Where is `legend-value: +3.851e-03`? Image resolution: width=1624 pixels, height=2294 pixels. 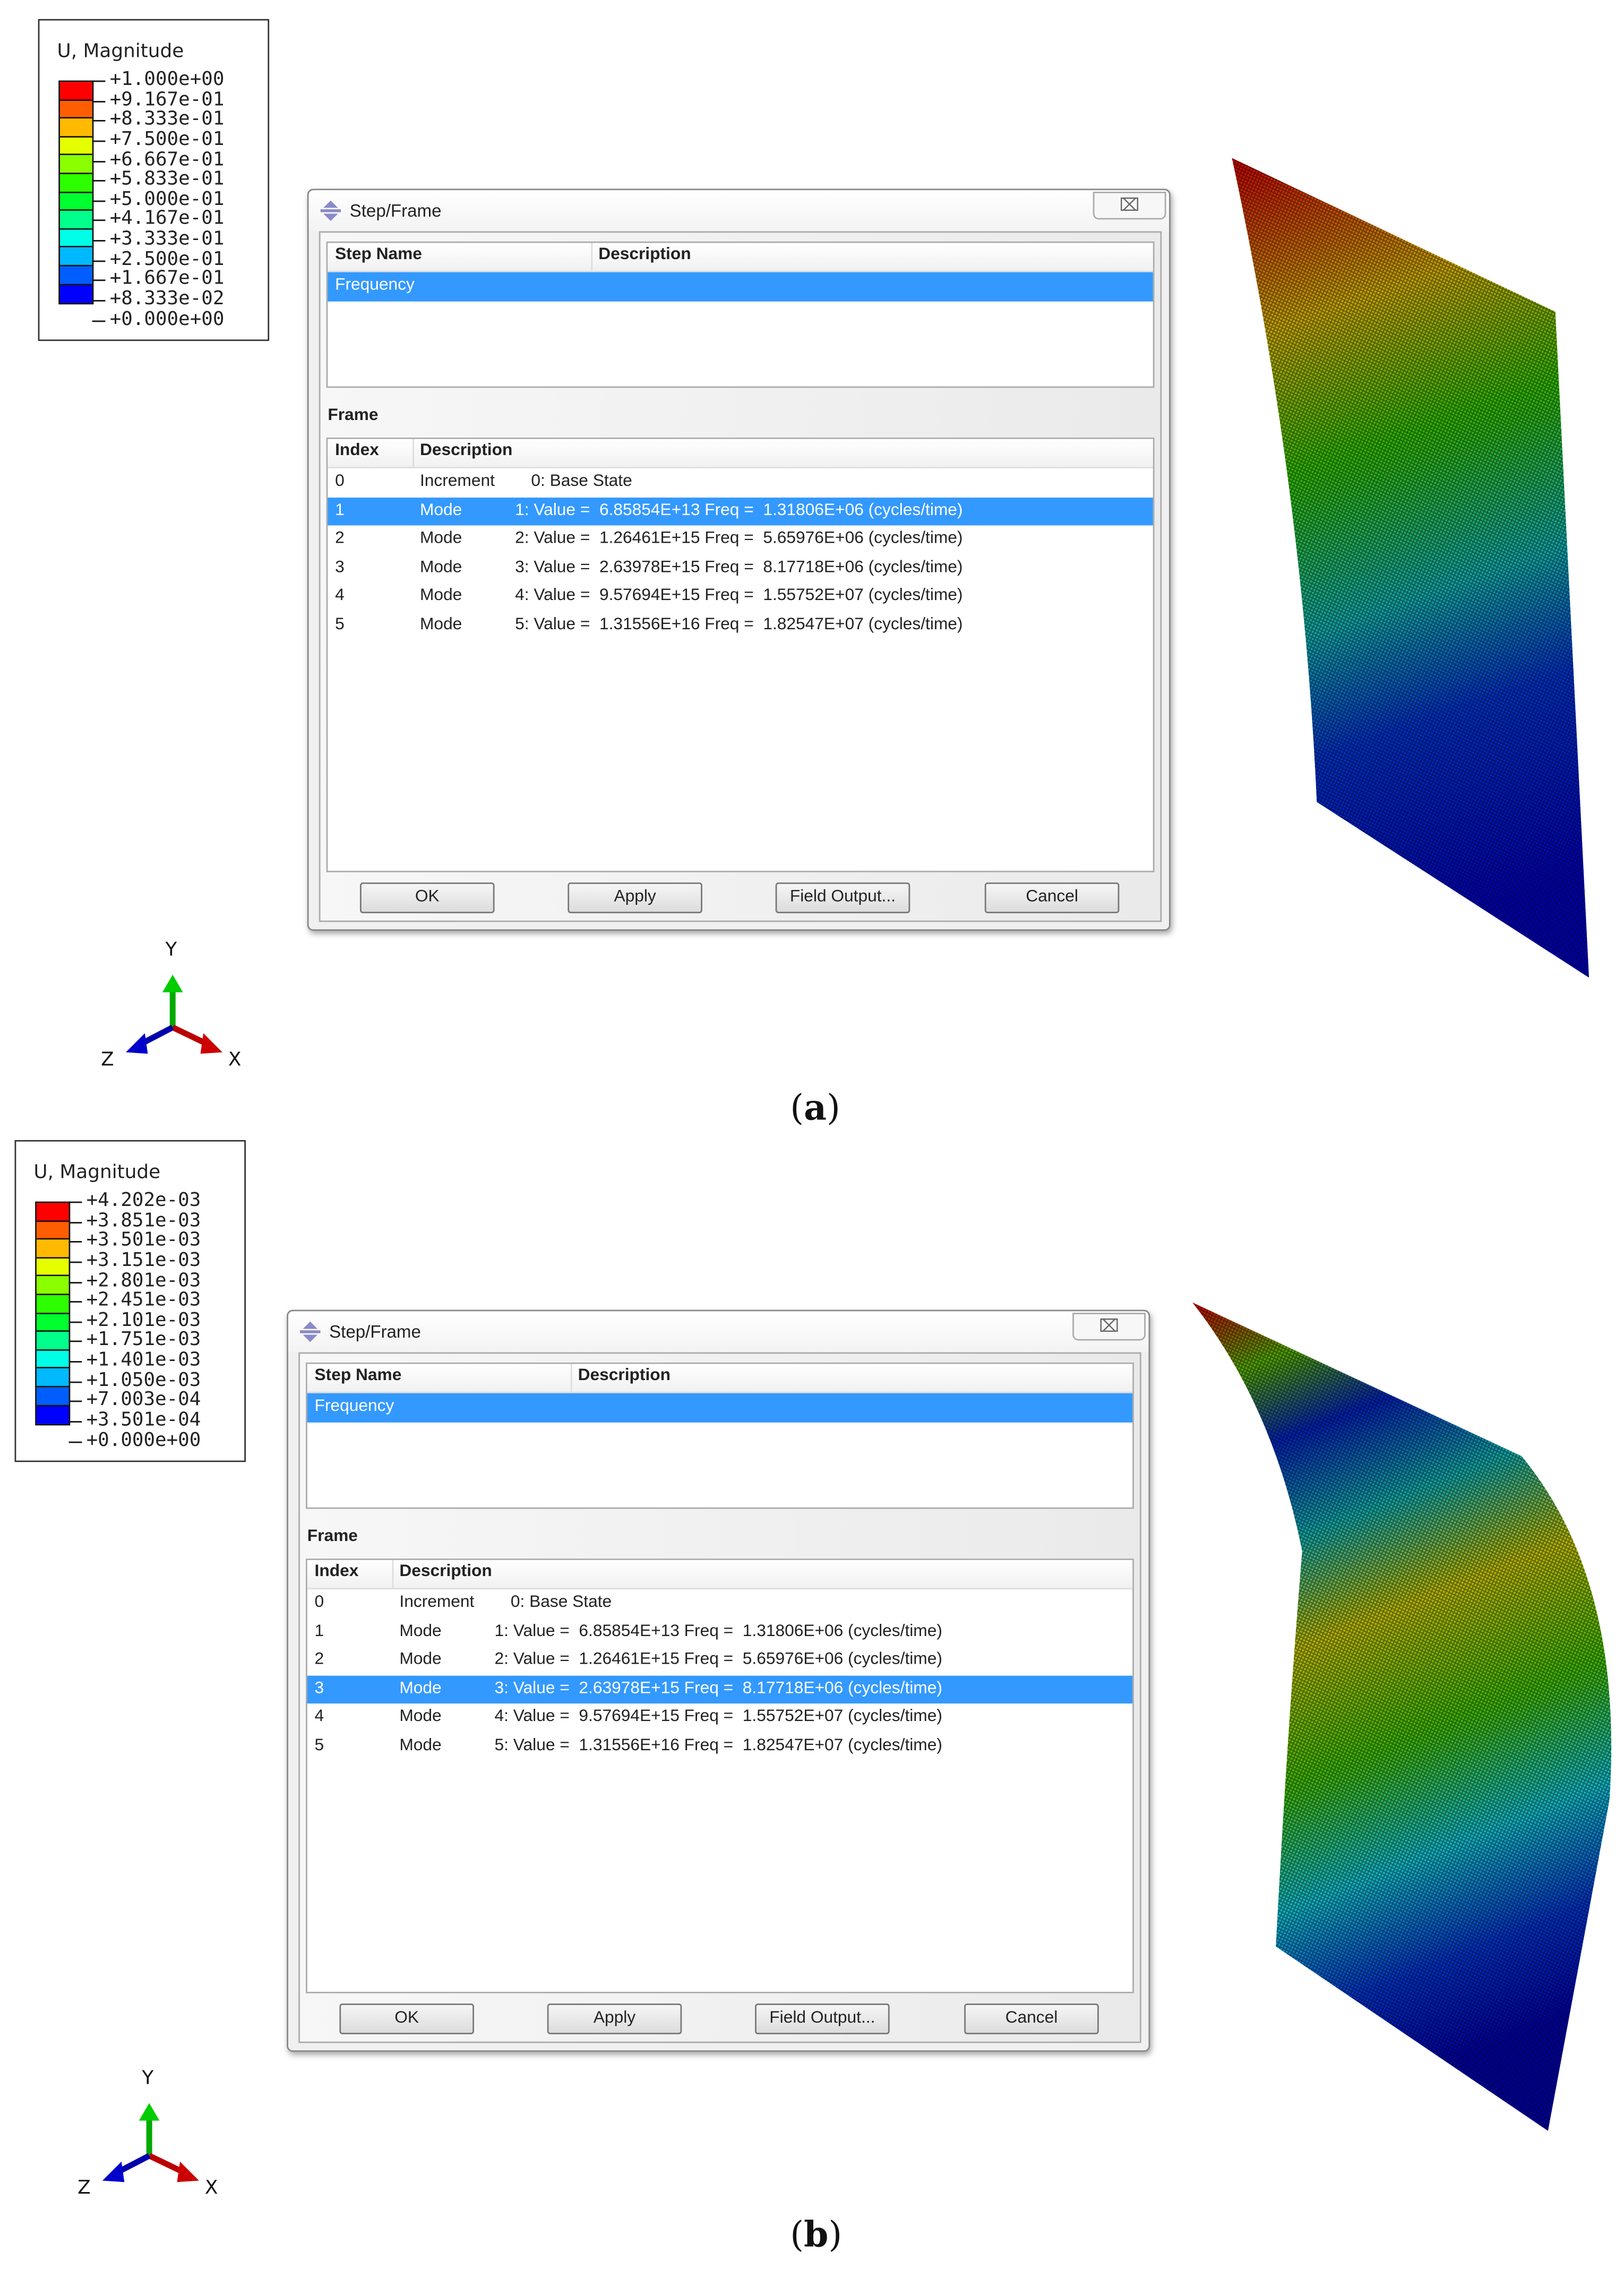
legend-value: +3.851e-03 is located at coordinates (134, 1221).